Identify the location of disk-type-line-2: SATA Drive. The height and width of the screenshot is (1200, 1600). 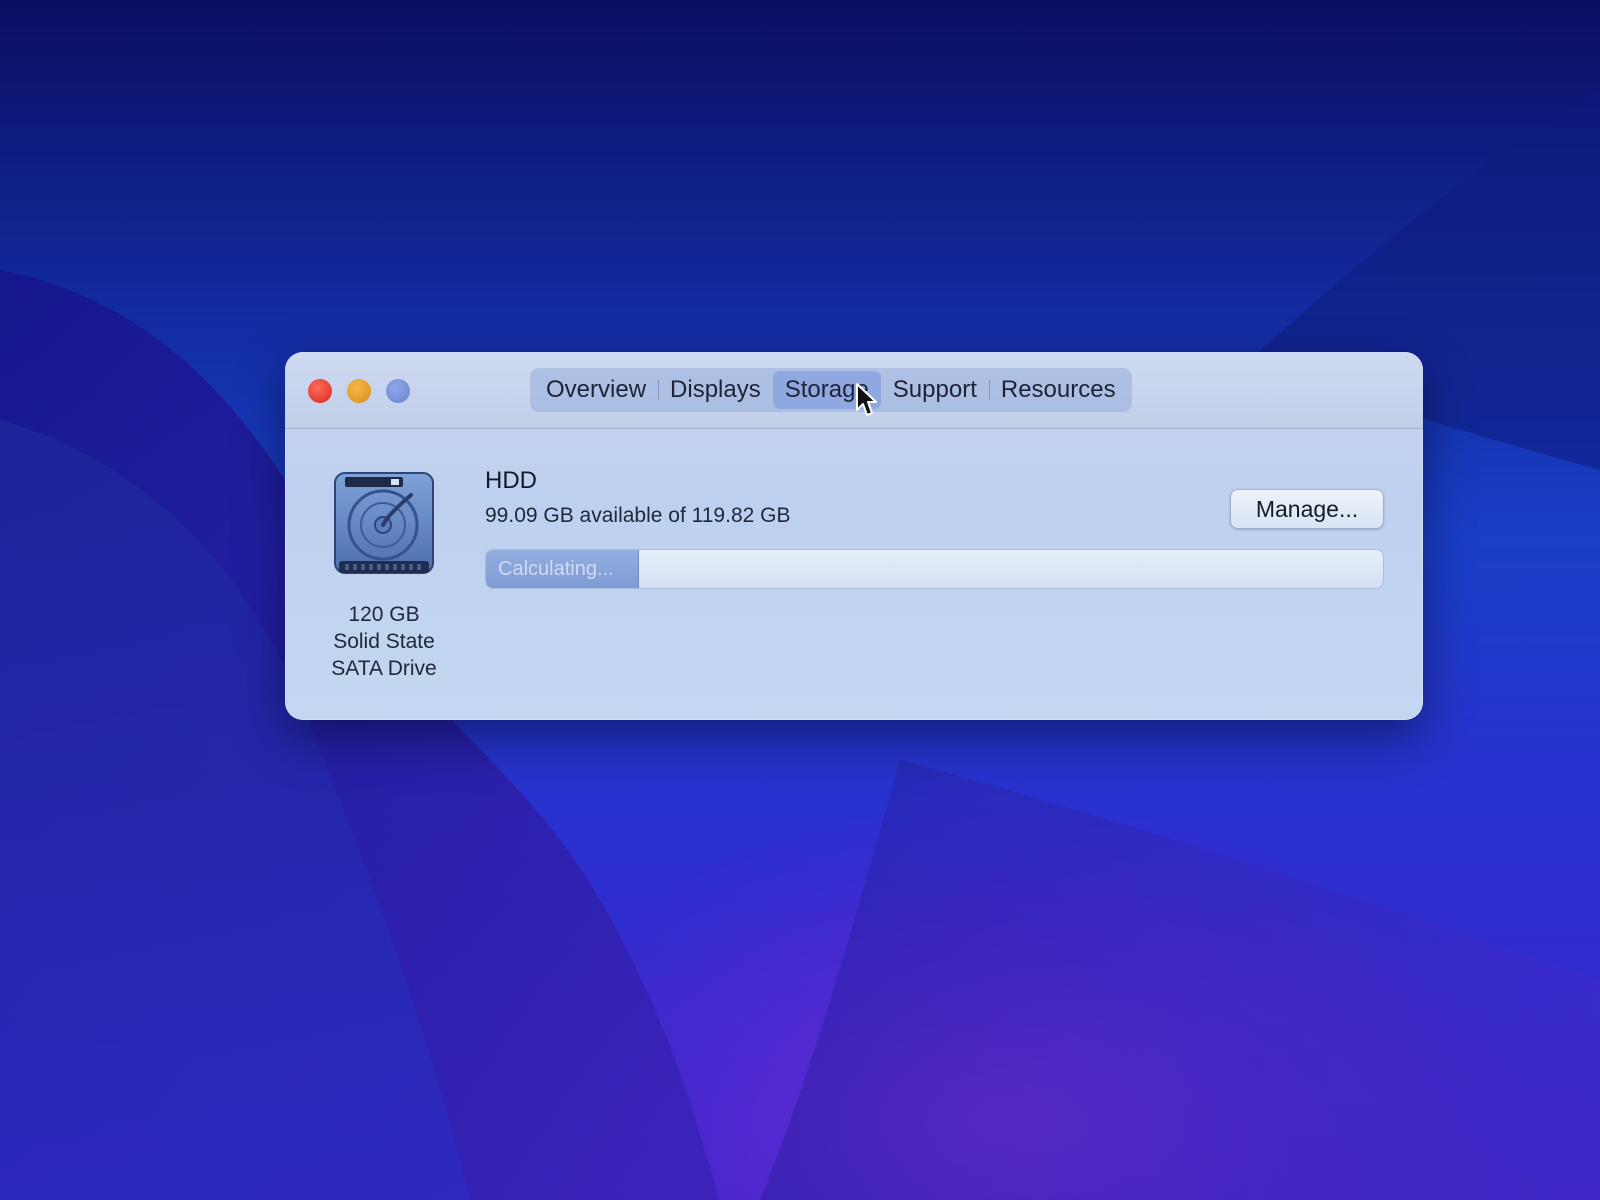
(384, 668).